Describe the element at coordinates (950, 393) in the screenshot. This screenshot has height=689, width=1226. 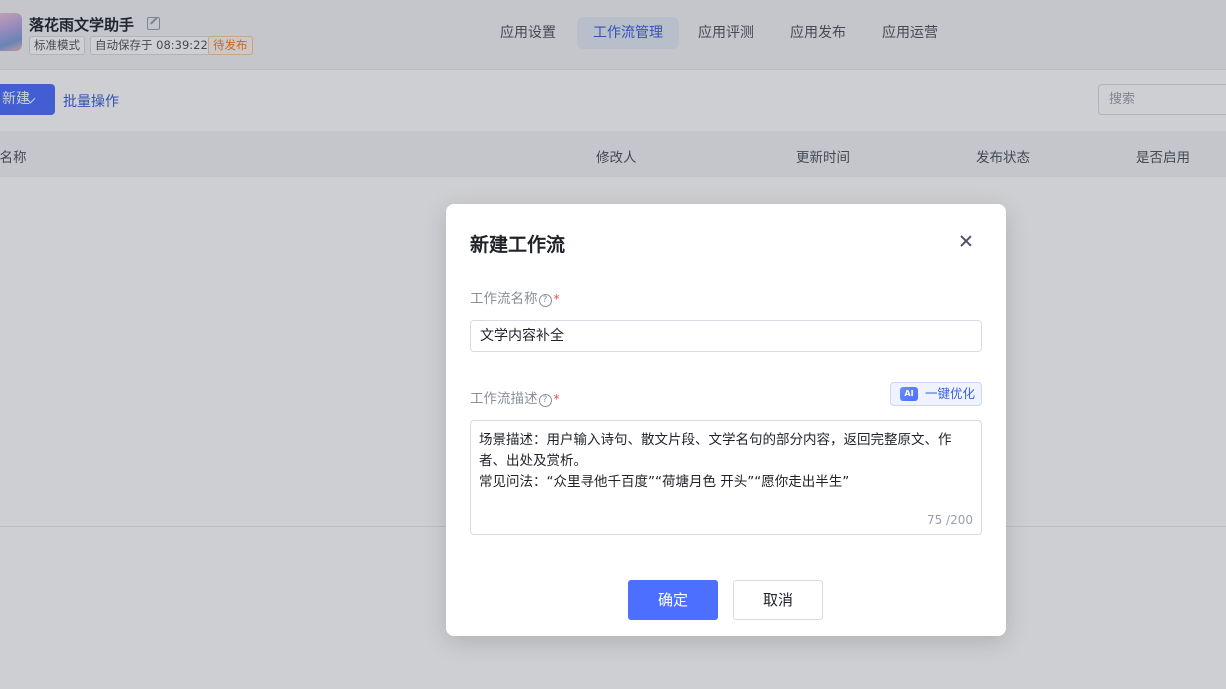
I see `ai-optimize-label: 一键优化` at that location.